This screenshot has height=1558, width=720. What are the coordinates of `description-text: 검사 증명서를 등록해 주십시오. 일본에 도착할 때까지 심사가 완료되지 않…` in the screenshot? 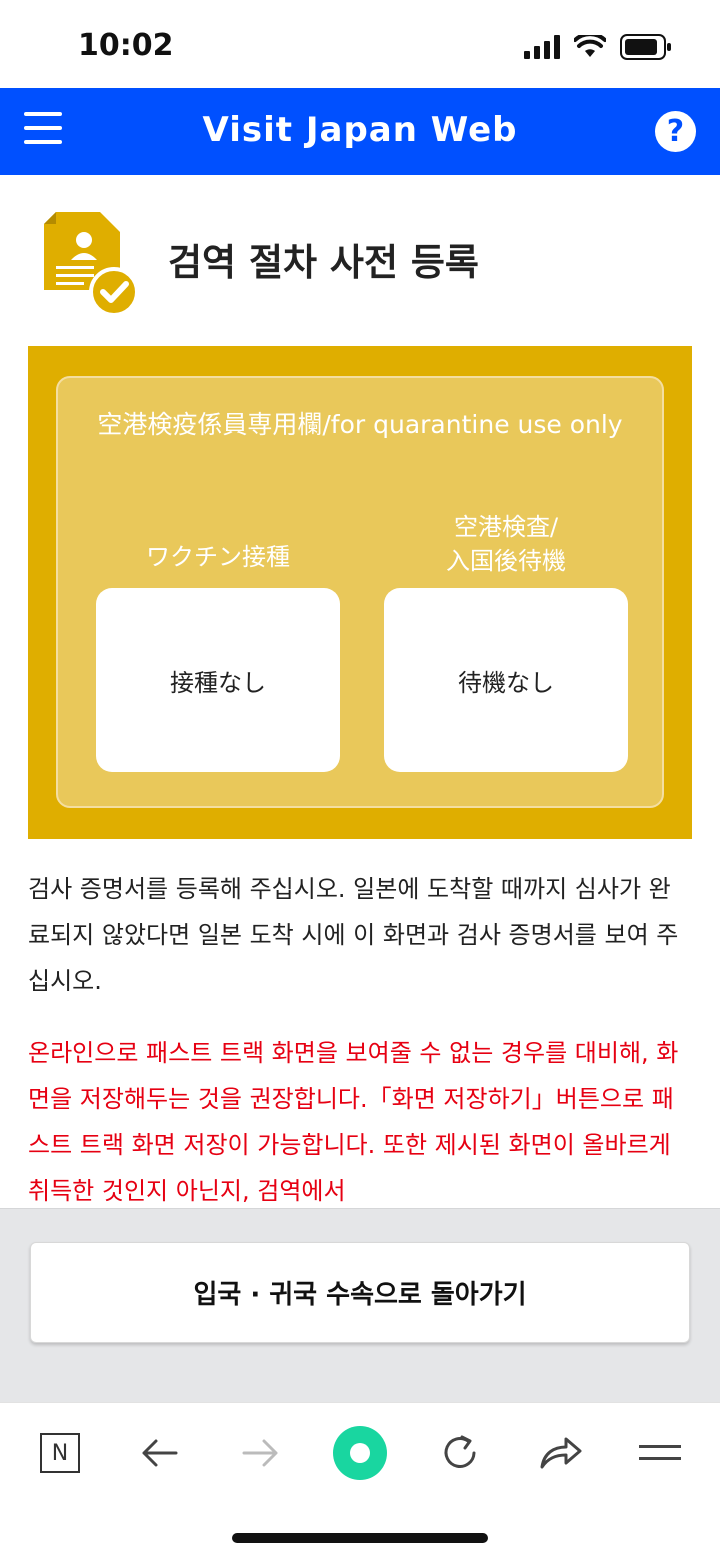 It's located at (353, 935).